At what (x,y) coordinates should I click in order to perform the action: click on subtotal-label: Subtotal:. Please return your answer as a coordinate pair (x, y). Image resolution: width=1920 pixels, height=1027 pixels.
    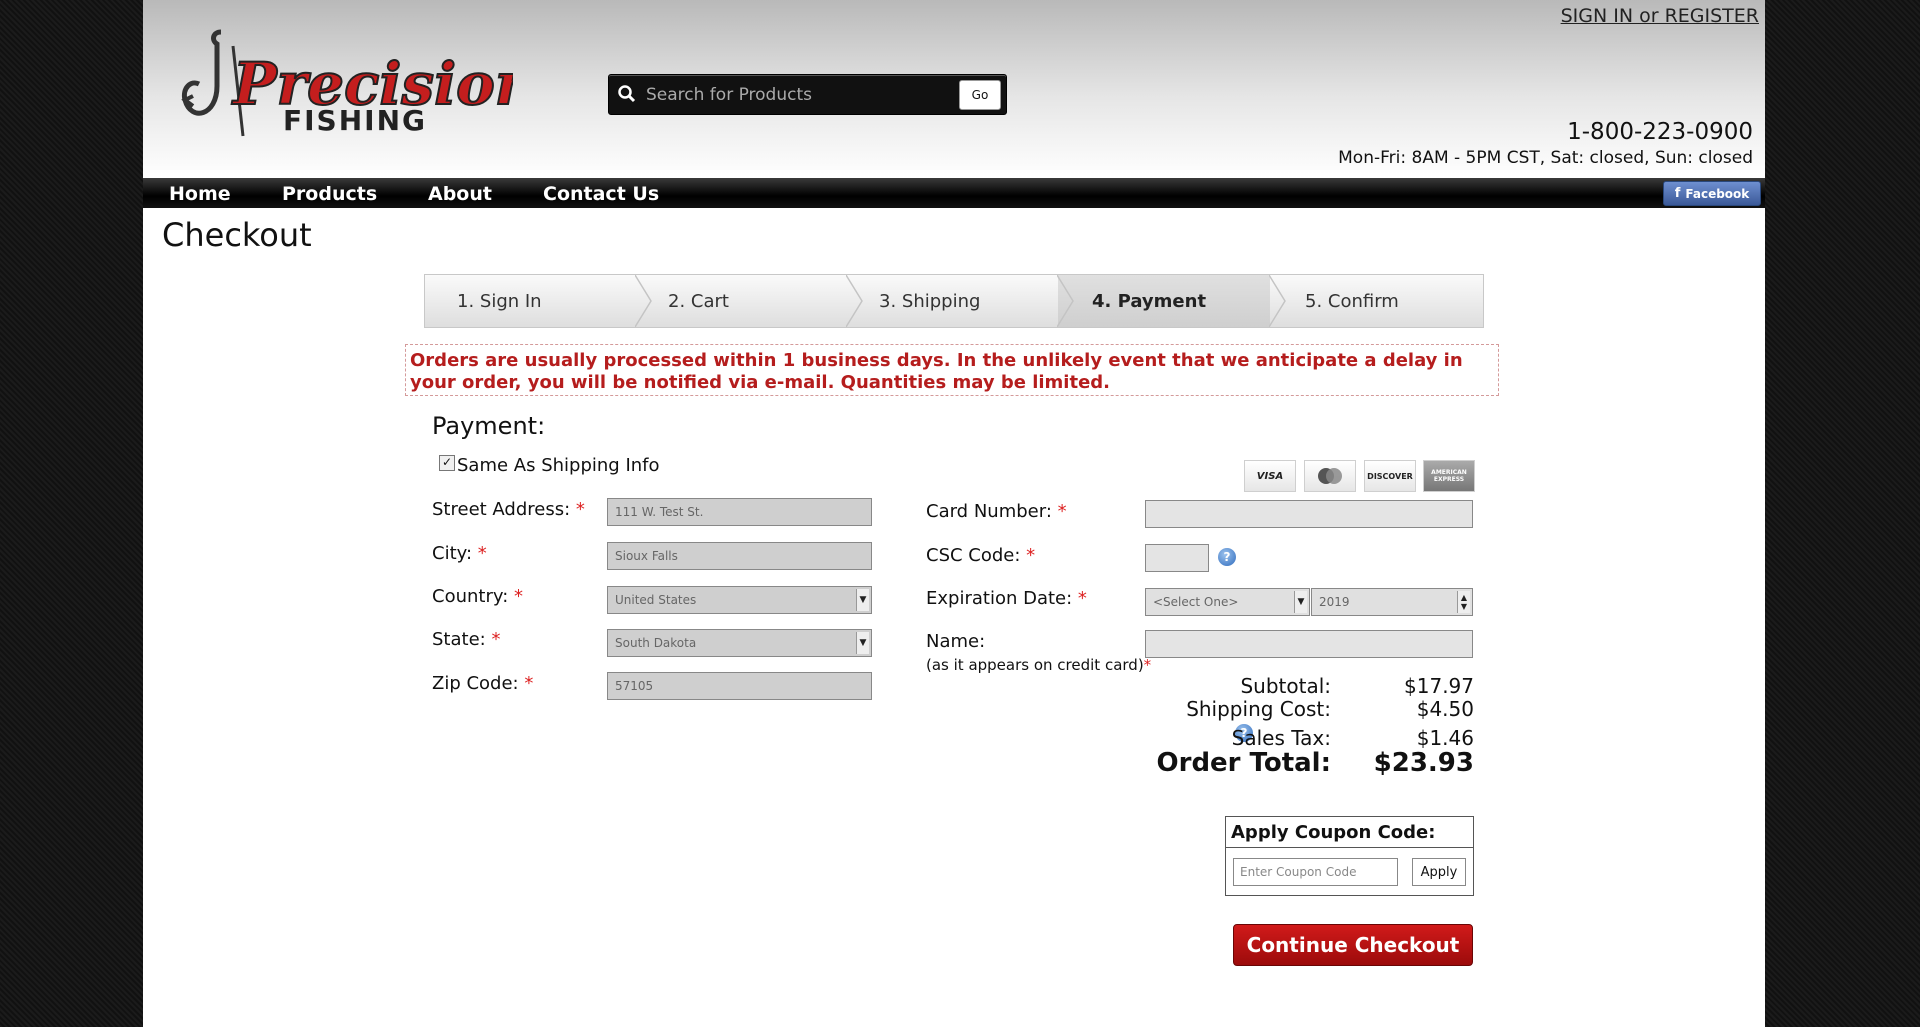
    Looking at the image, I should click on (1285, 686).